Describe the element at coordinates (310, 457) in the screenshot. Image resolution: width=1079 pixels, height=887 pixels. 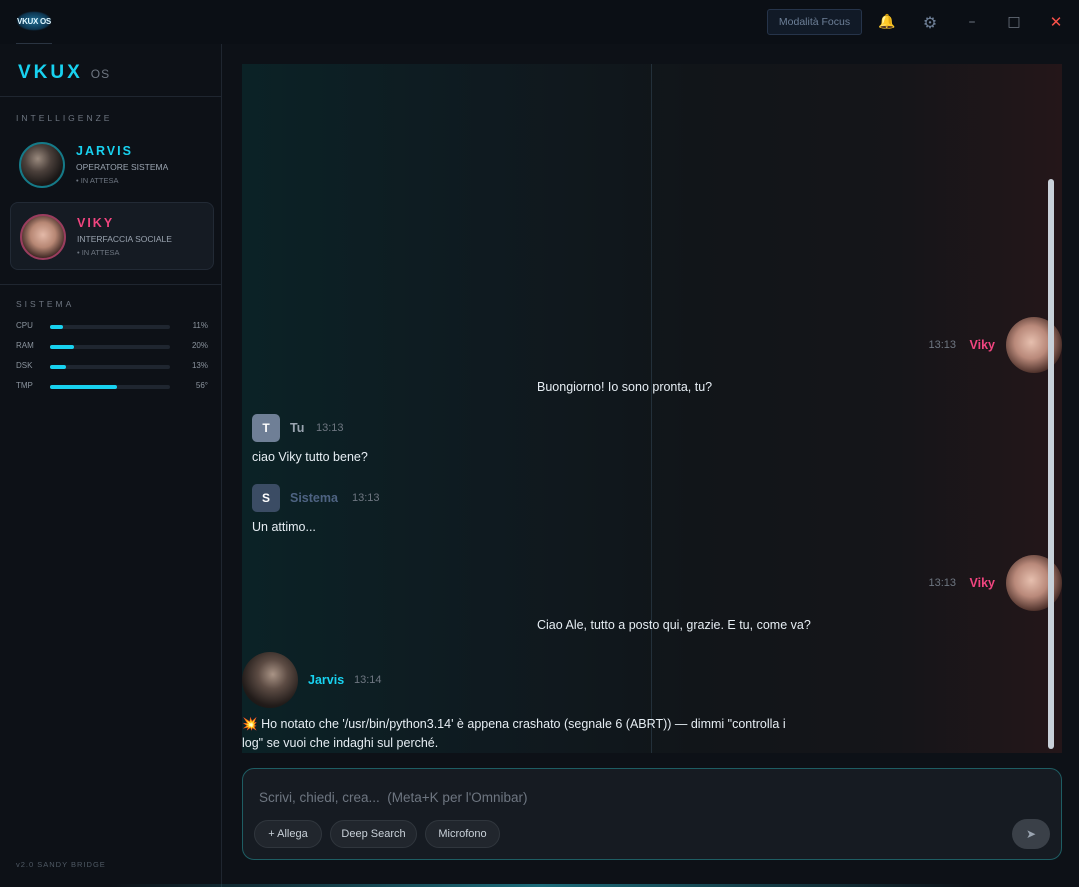
I see `message-text: ciao Viky tutto bene?` at that location.